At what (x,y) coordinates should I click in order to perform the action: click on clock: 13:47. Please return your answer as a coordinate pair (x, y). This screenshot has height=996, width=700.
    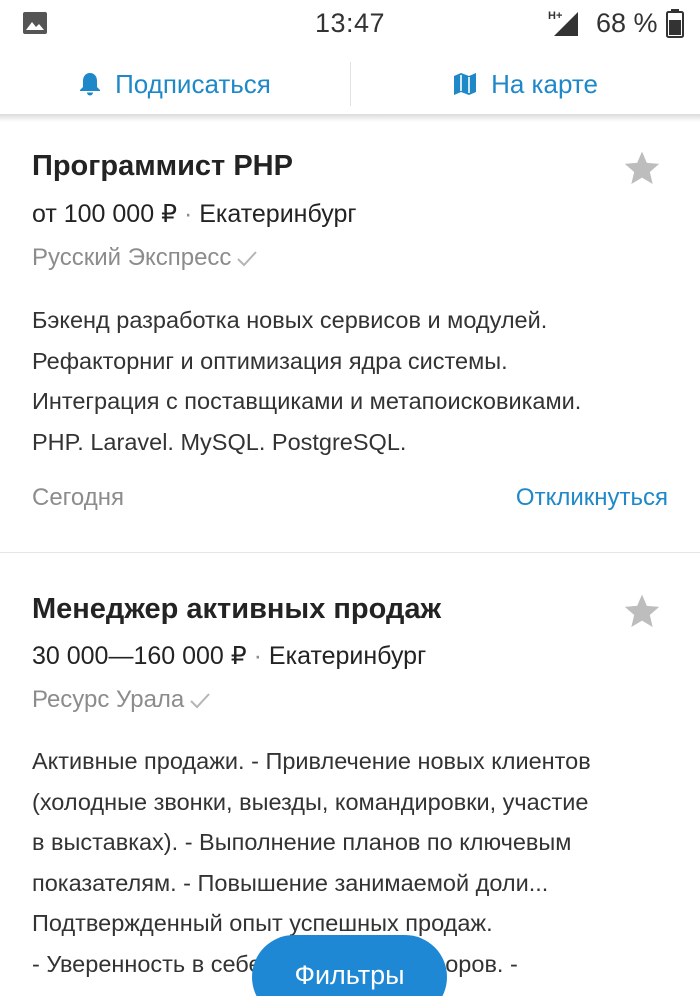
    Looking at the image, I should click on (350, 23).